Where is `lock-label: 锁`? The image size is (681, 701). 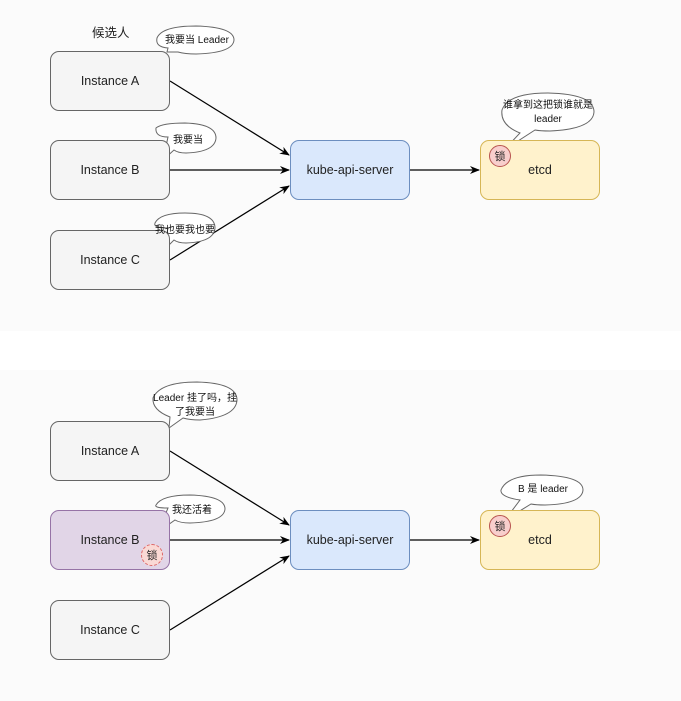
lock-label: 锁 is located at coordinates (500, 157).